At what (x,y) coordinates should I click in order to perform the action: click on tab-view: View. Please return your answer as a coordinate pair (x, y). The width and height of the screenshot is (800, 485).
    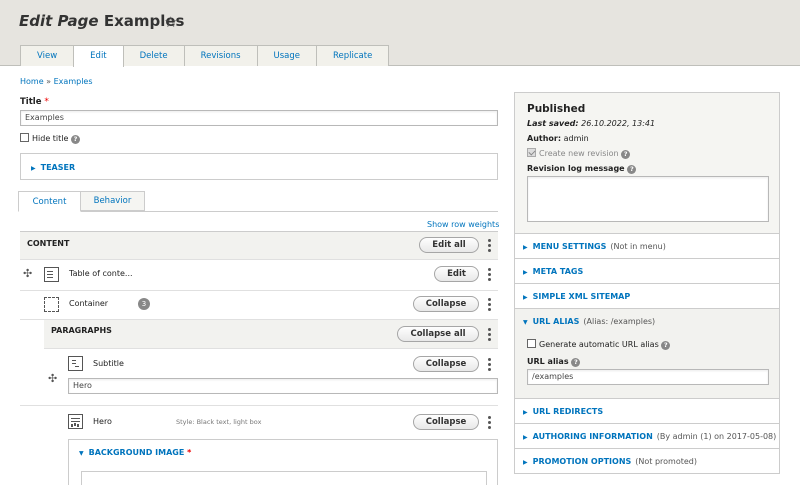
    Looking at the image, I should click on (47, 55).